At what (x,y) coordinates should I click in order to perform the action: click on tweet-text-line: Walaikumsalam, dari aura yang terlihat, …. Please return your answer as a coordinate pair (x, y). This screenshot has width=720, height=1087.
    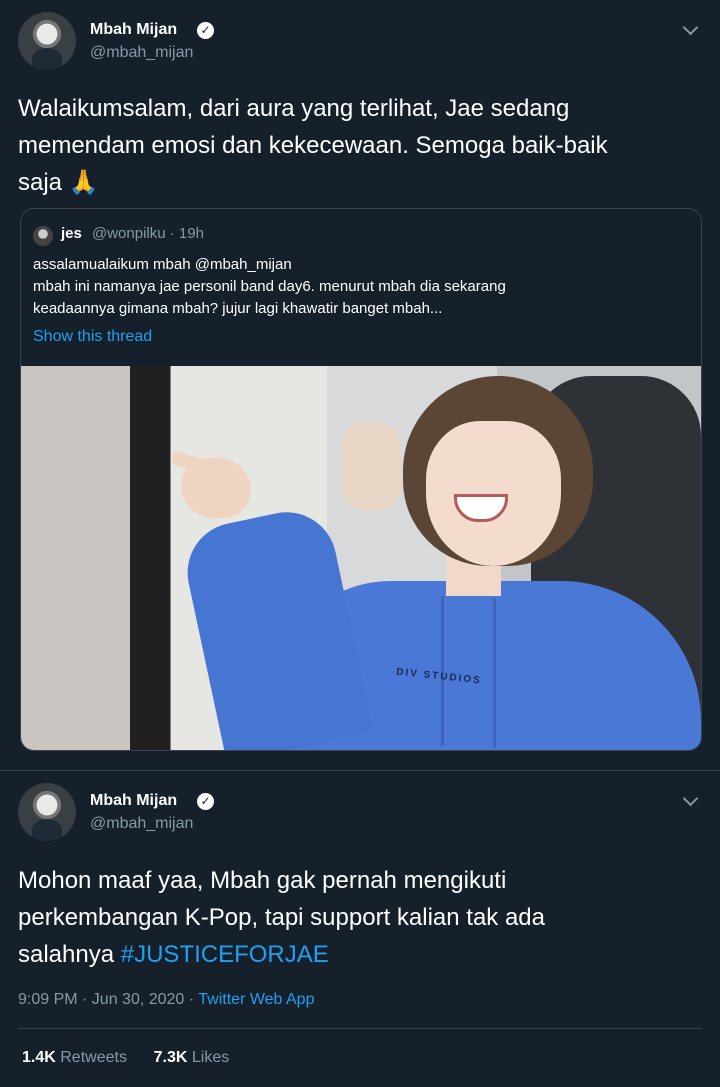
    Looking at the image, I should click on (294, 108).